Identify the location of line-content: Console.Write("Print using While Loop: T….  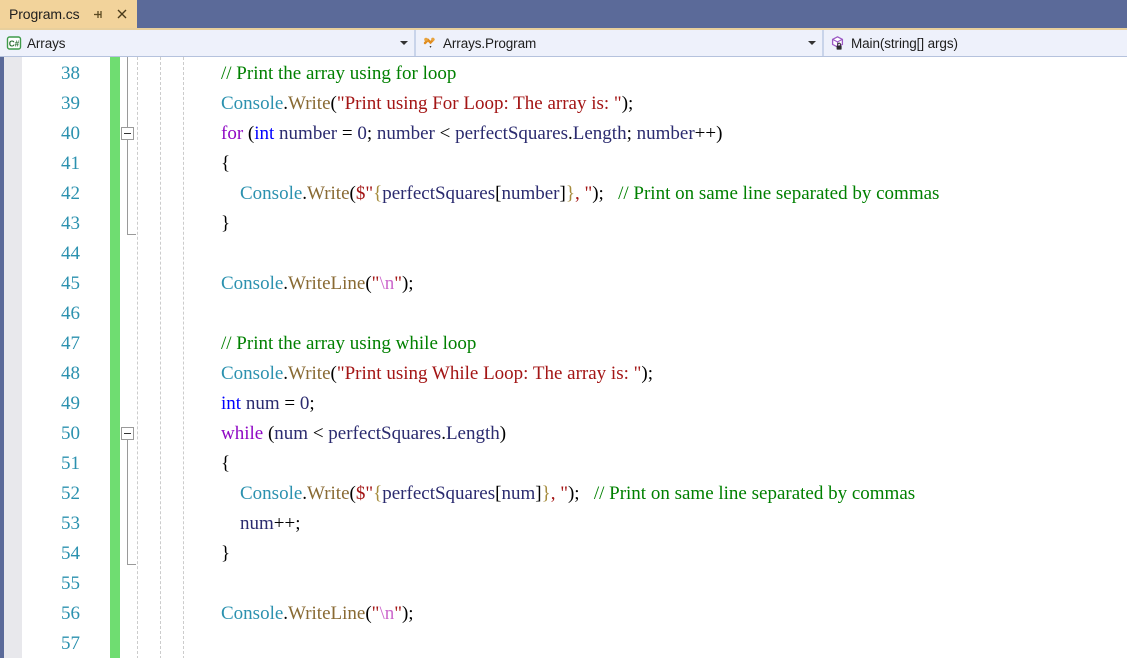
(427, 374).